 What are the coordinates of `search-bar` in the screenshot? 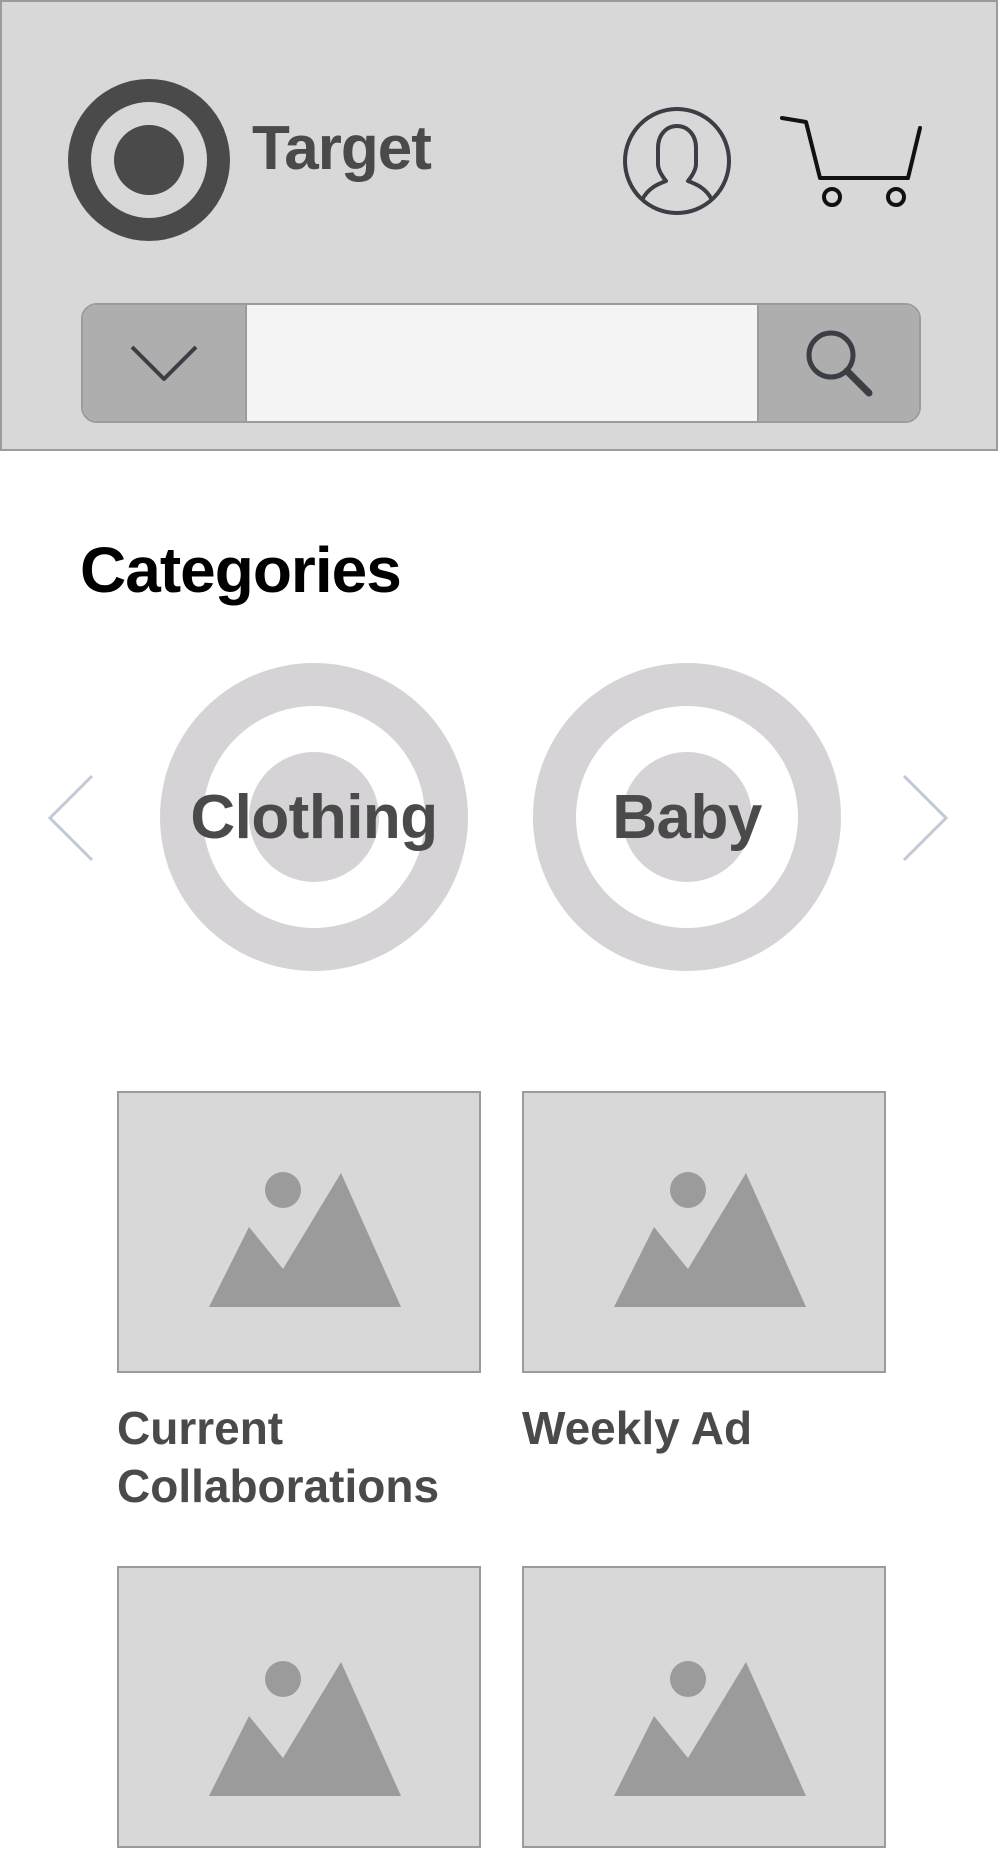 It's located at (501, 363).